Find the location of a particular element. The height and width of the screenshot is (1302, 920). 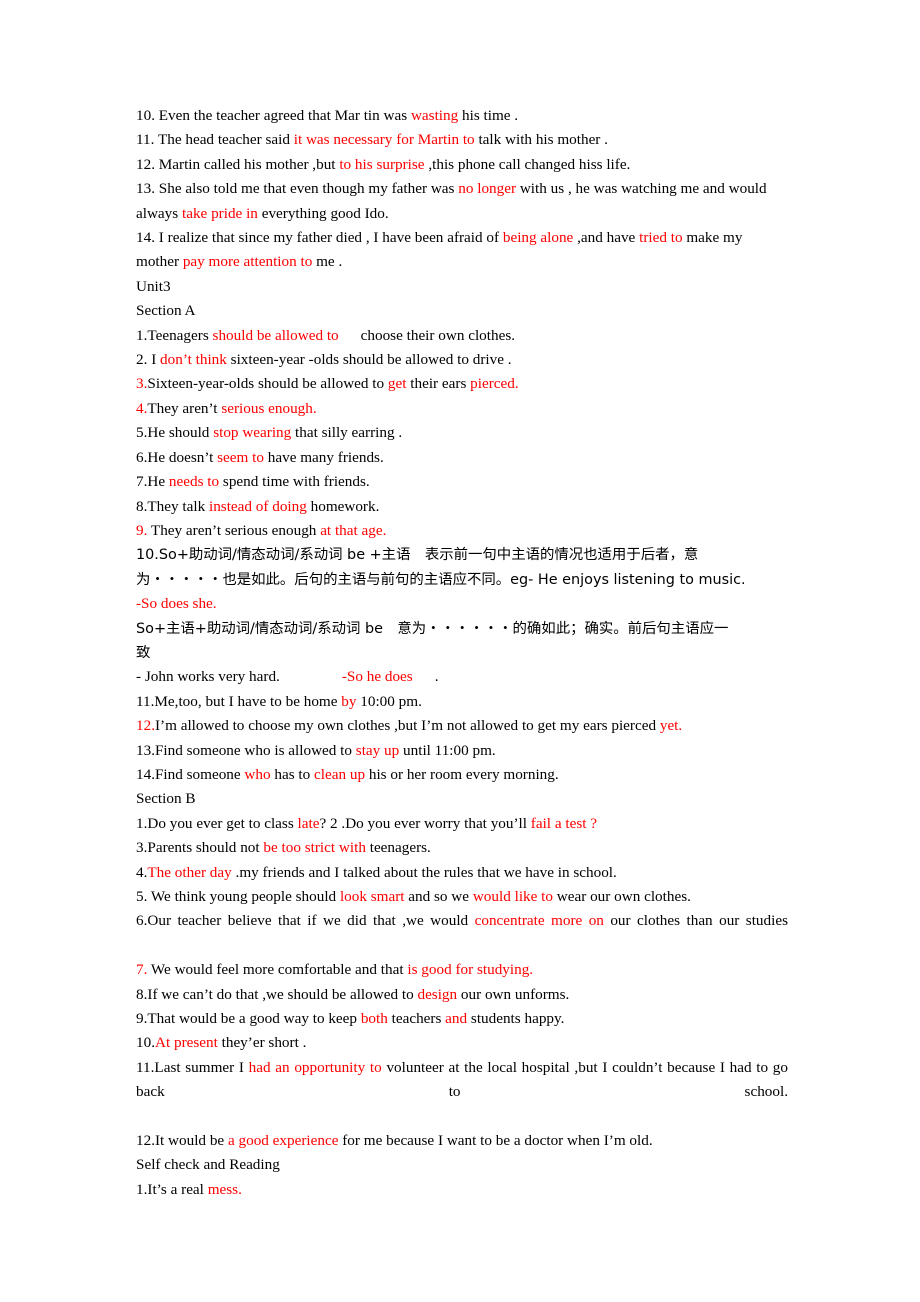

answer-plain-text: ,and have is located at coordinates (606, 238).